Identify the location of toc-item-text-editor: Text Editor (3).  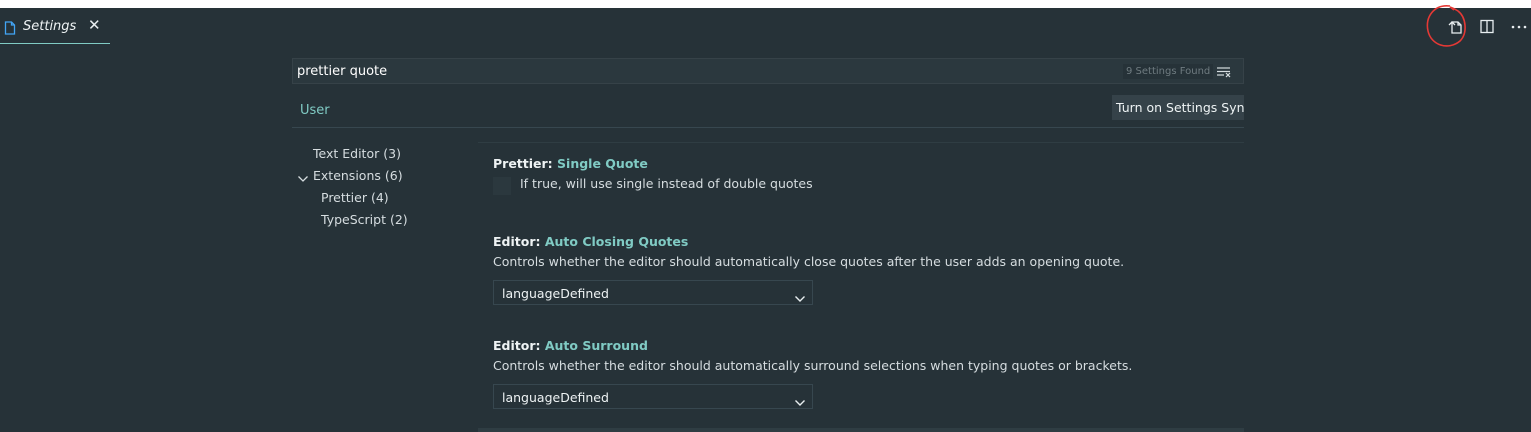
(357, 153).